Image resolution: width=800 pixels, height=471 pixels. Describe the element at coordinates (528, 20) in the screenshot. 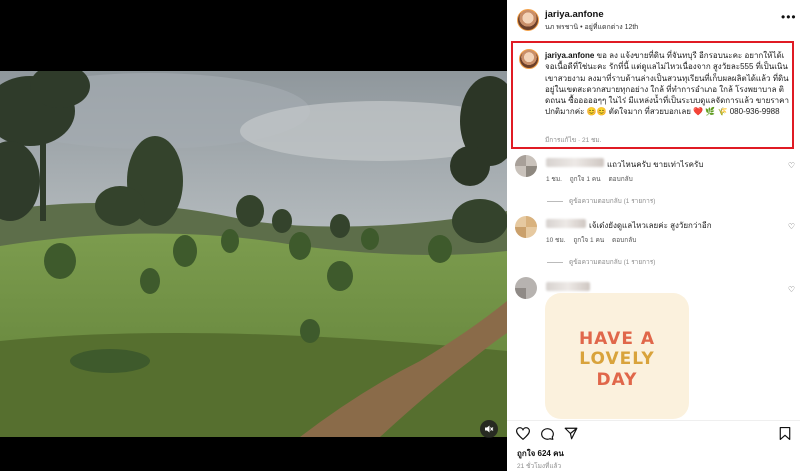

I see `author-avatar` at that location.